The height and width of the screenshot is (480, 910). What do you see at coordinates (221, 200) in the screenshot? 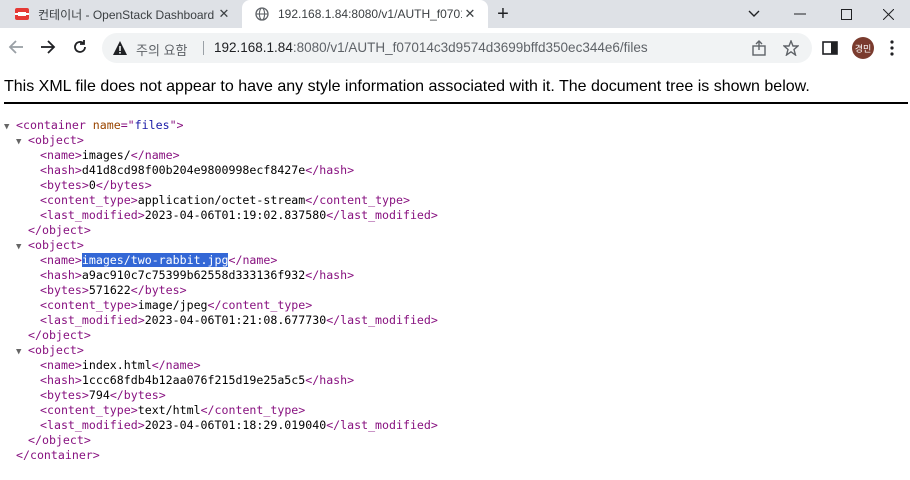
I see `xml-content-type-value: application/octet-stream` at bounding box center [221, 200].